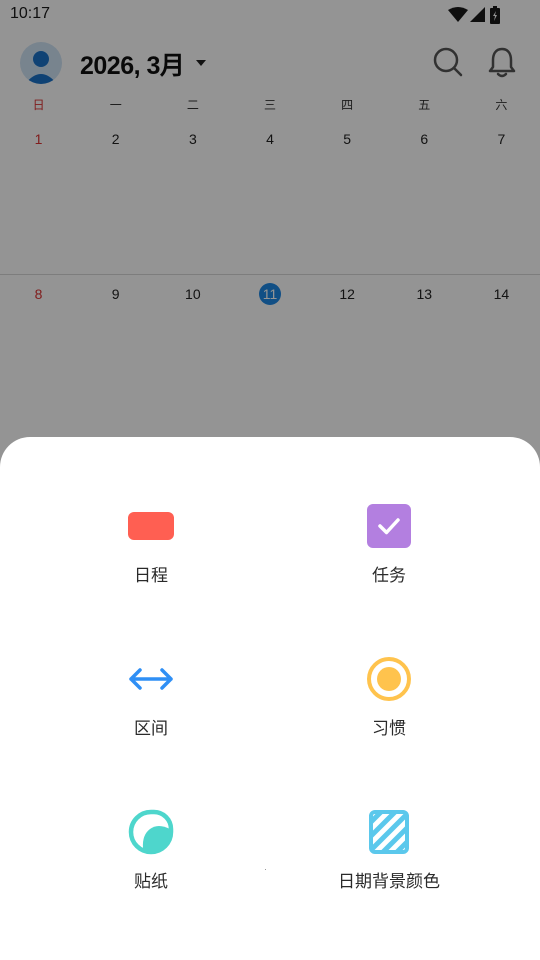 Image resolution: width=540 pixels, height=960 pixels. Describe the element at coordinates (151, 709) in the screenshot. I see `add-range-option: 区间` at that location.